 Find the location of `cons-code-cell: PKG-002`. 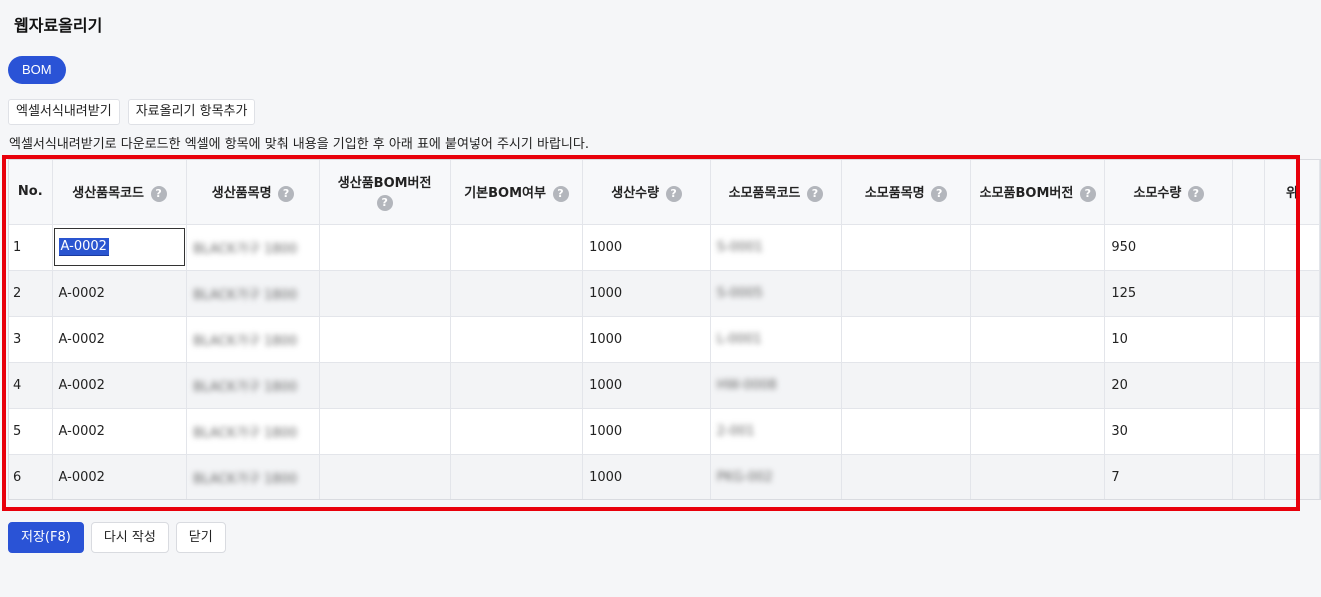

cons-code-cell: PKG-002 is located at coordinates (776, 476).